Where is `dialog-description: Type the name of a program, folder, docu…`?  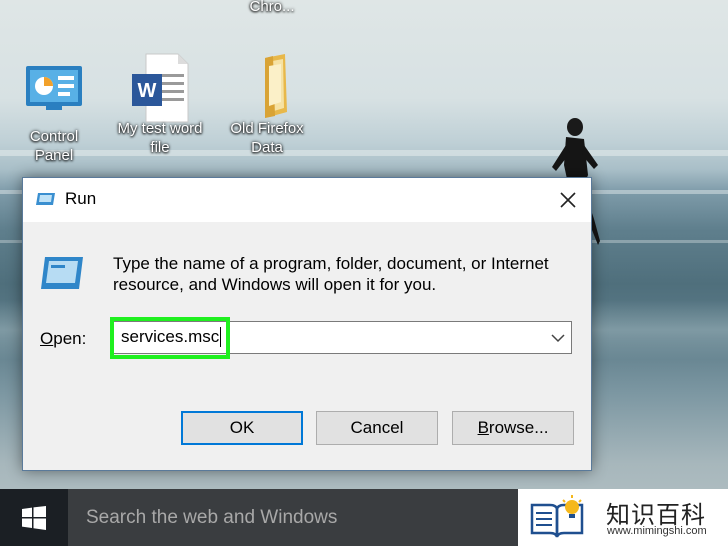
dialog-description: Type the name of a program, folder, docu… is located at coordinates (331, 274).